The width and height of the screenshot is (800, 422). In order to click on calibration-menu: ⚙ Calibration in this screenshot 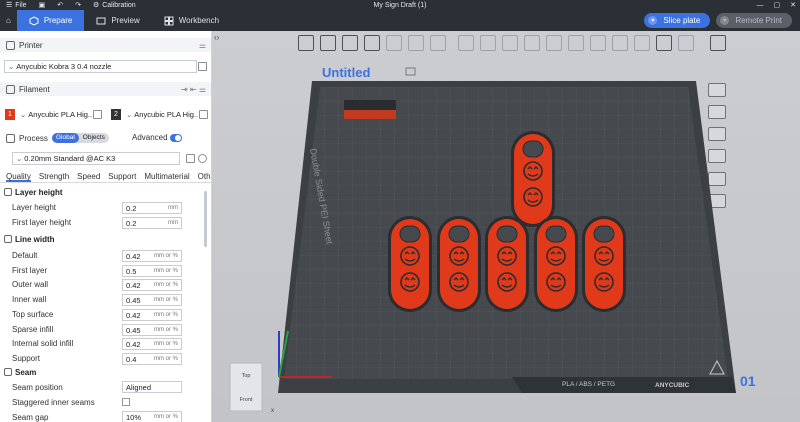, I will do `click(114, 5)`.